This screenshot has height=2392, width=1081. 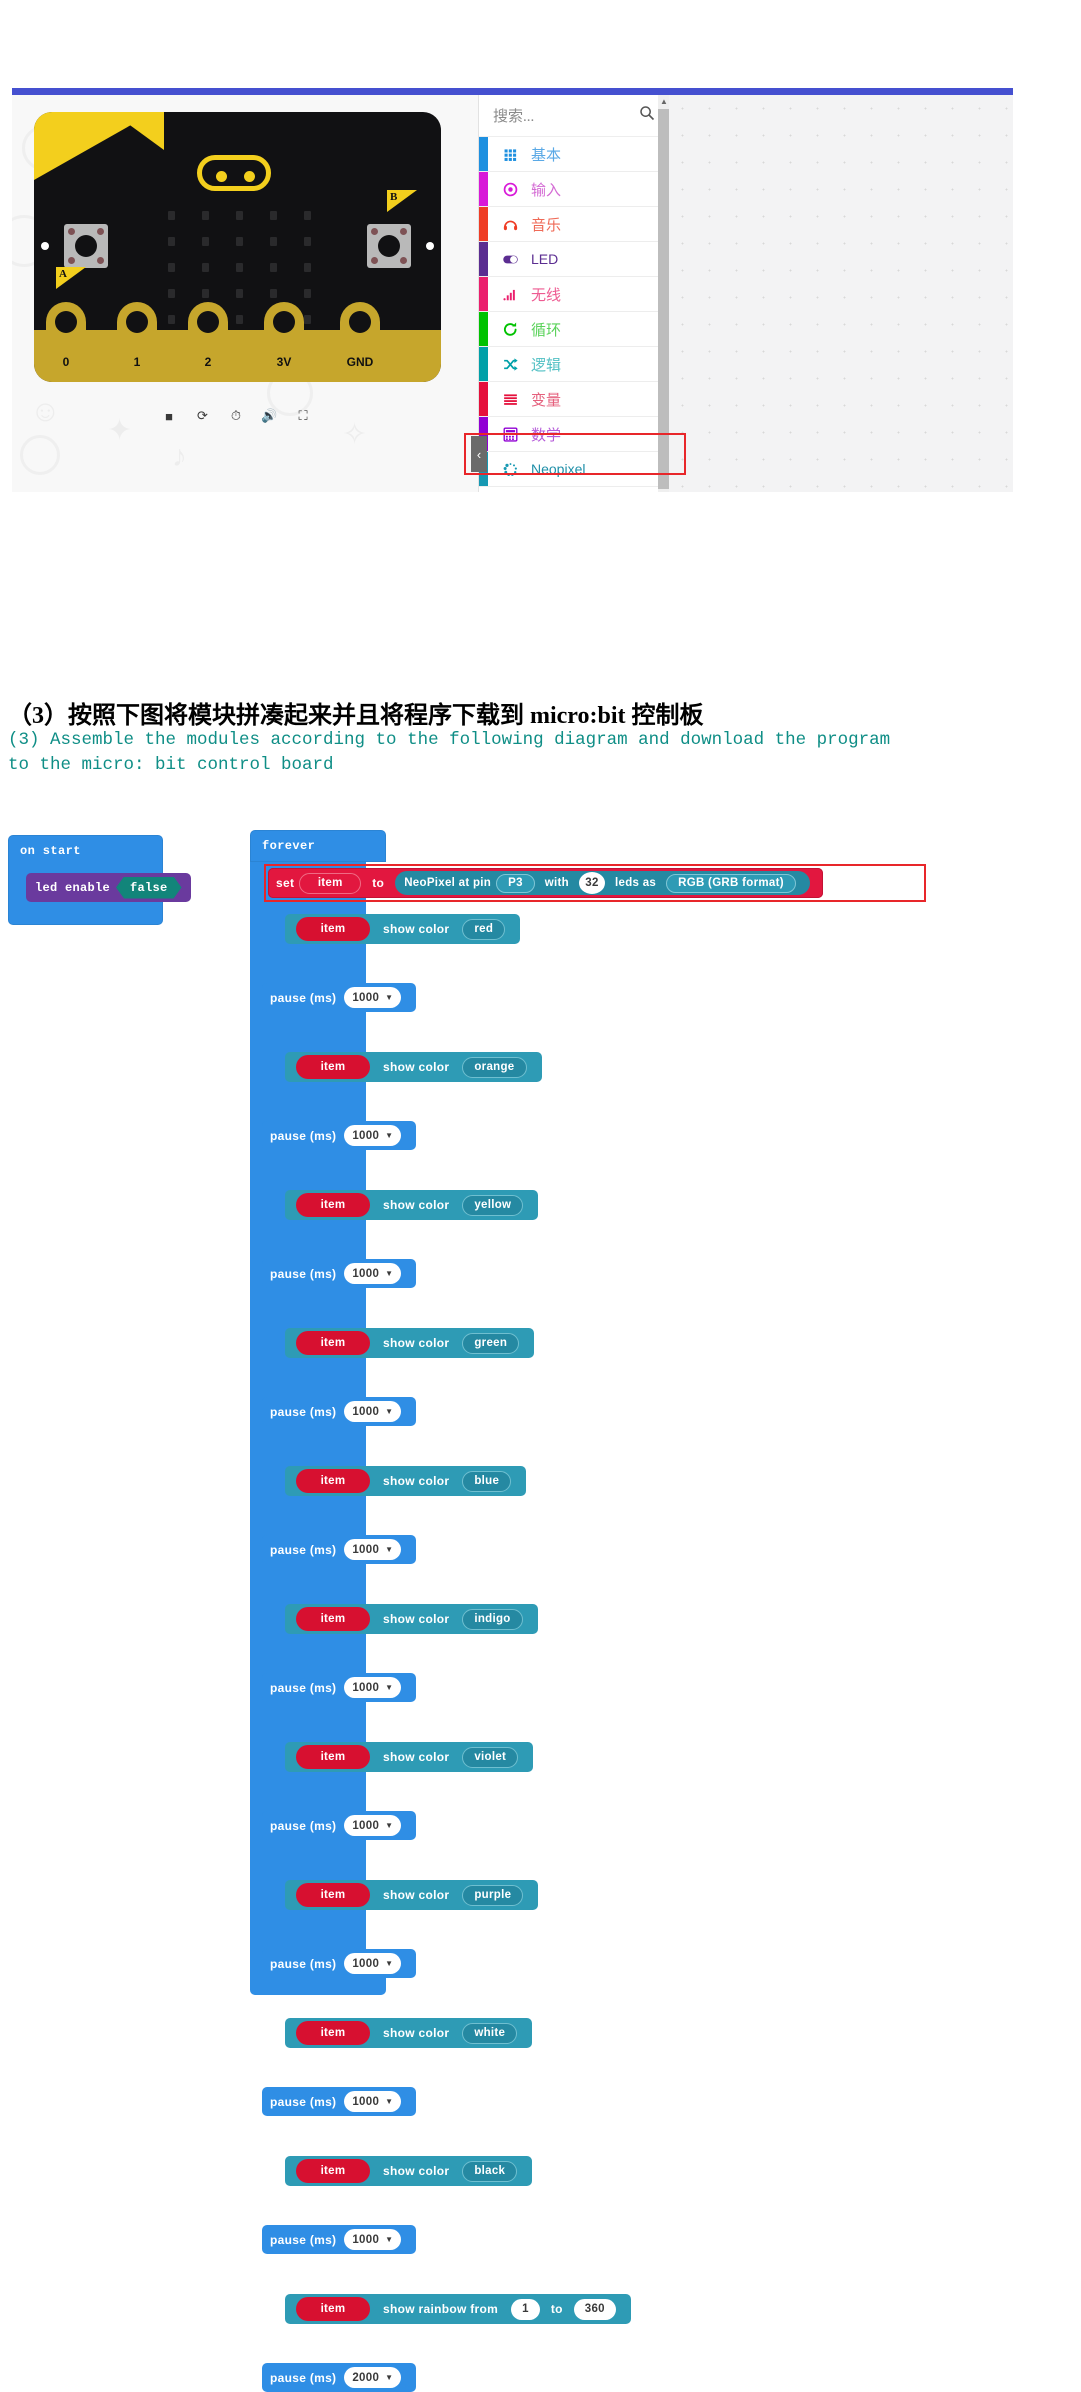 What do you see at coordinates (664, 101) in the screenshot?
I see `scroll-up-icon: ▲` at bounding box center [664, 101].